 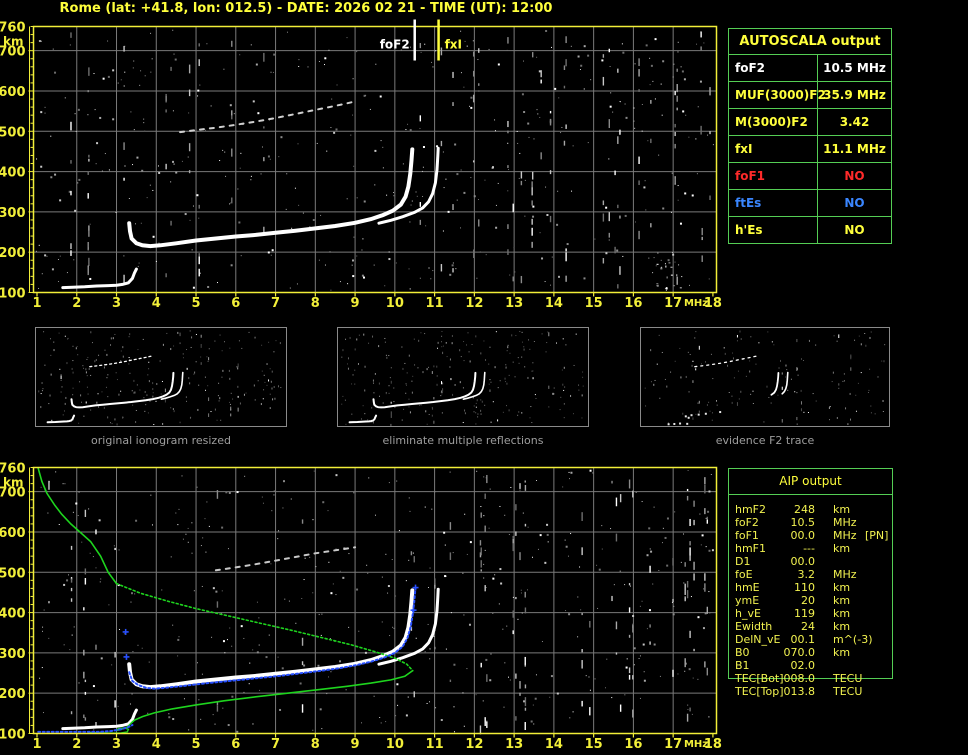 What do you see at coordinates (76, 303) in the screenshot?
I see `x-tick-label: 2` at bounding box center [76, 303].